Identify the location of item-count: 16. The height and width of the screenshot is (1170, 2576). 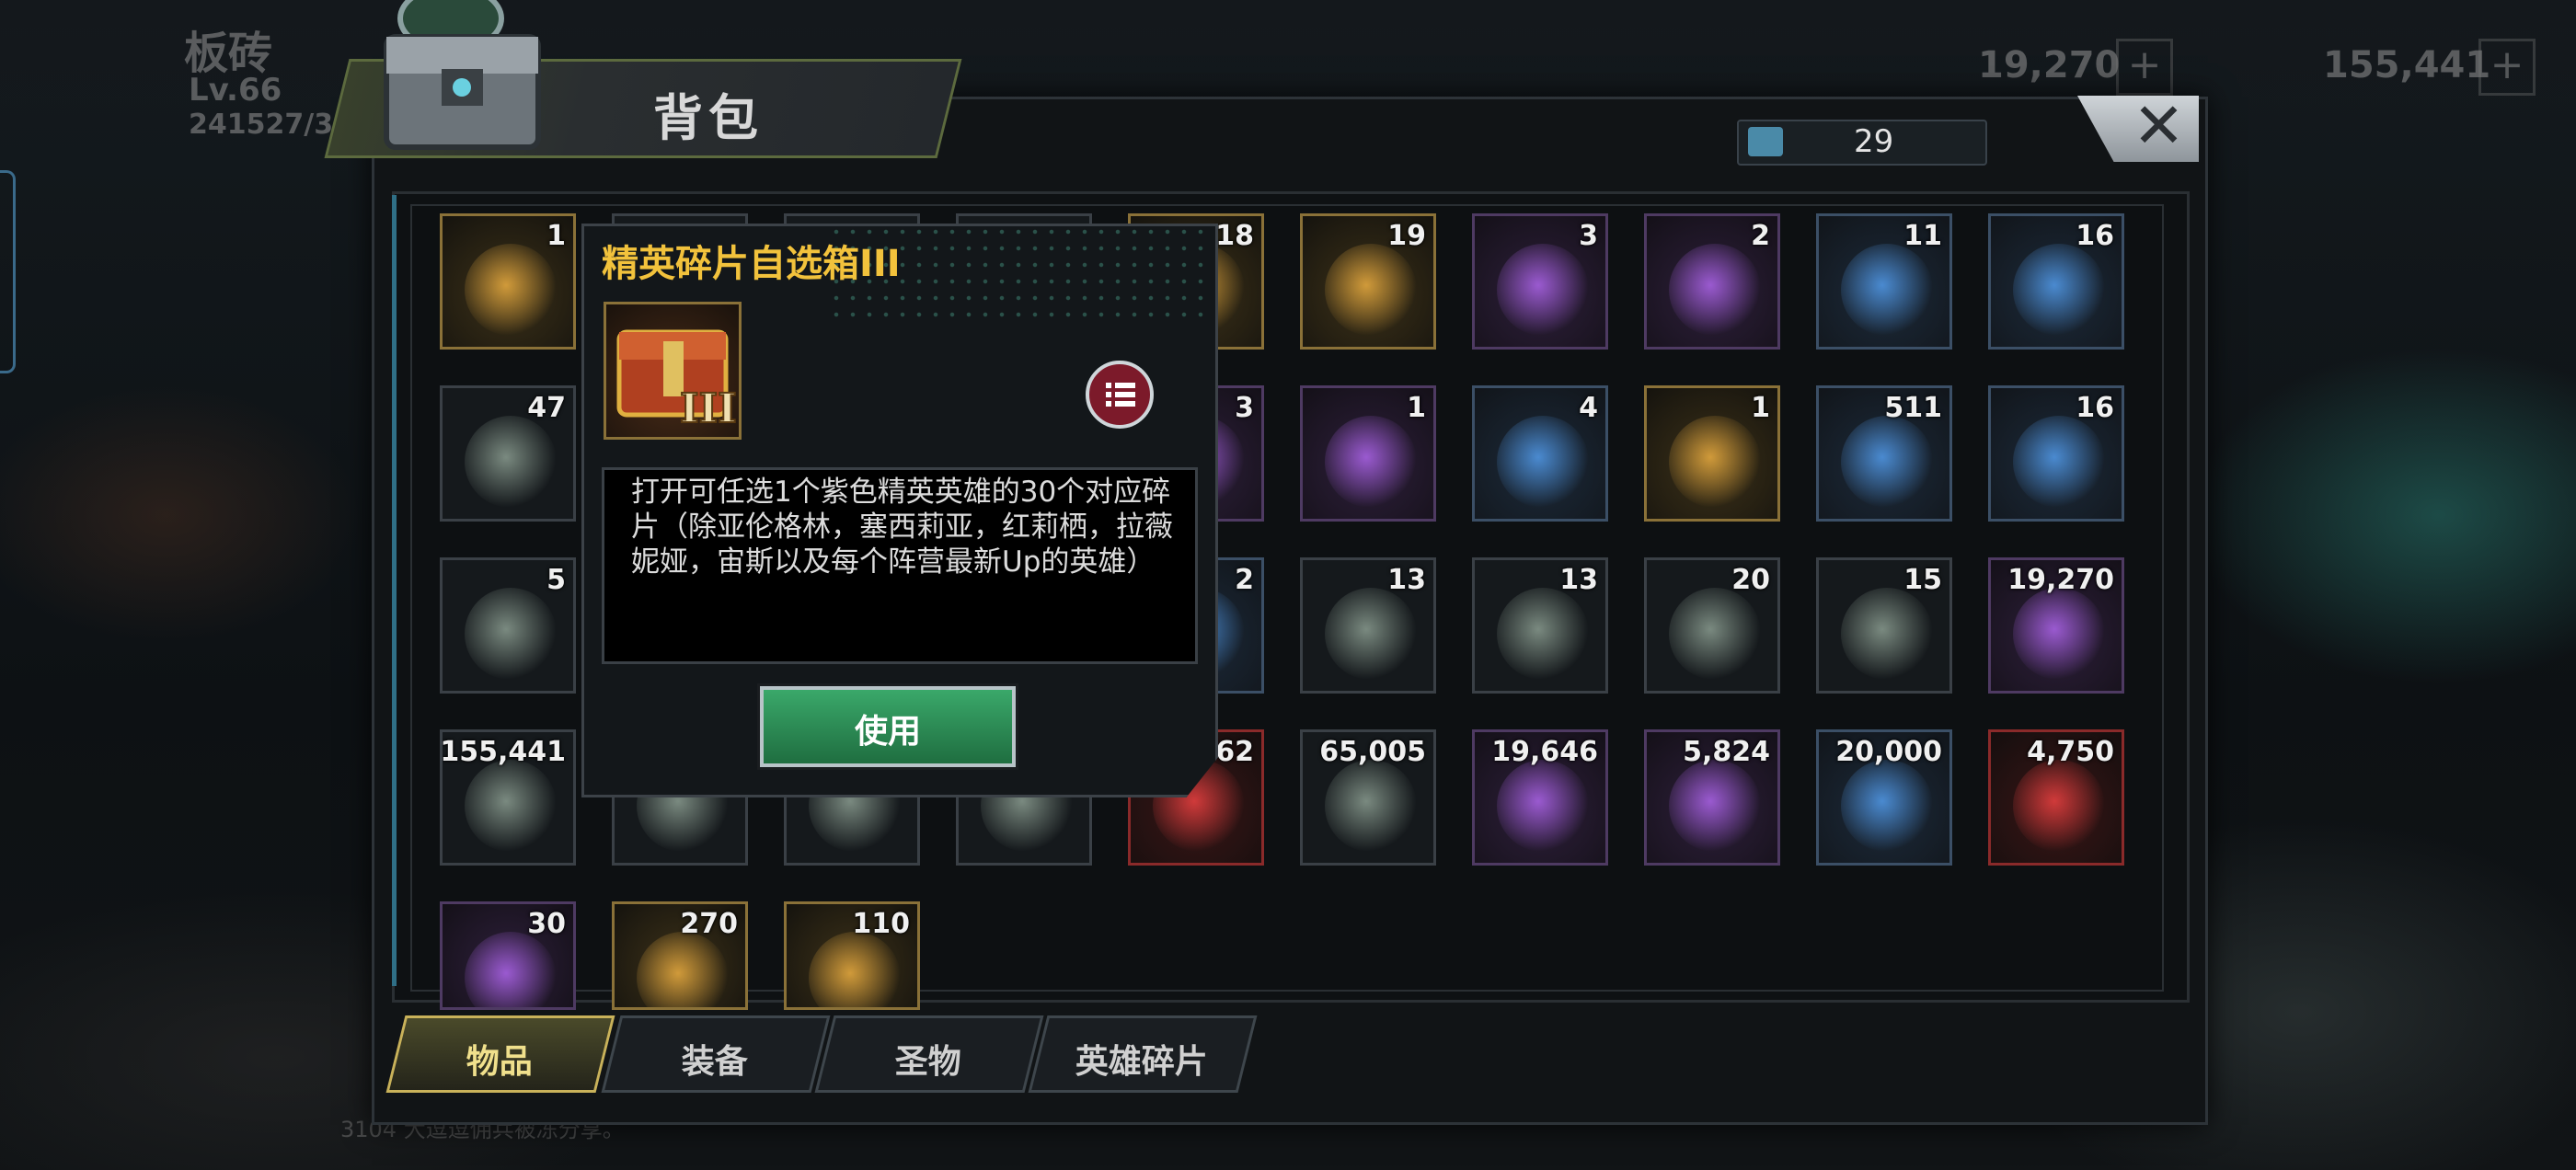
(2095, 408).